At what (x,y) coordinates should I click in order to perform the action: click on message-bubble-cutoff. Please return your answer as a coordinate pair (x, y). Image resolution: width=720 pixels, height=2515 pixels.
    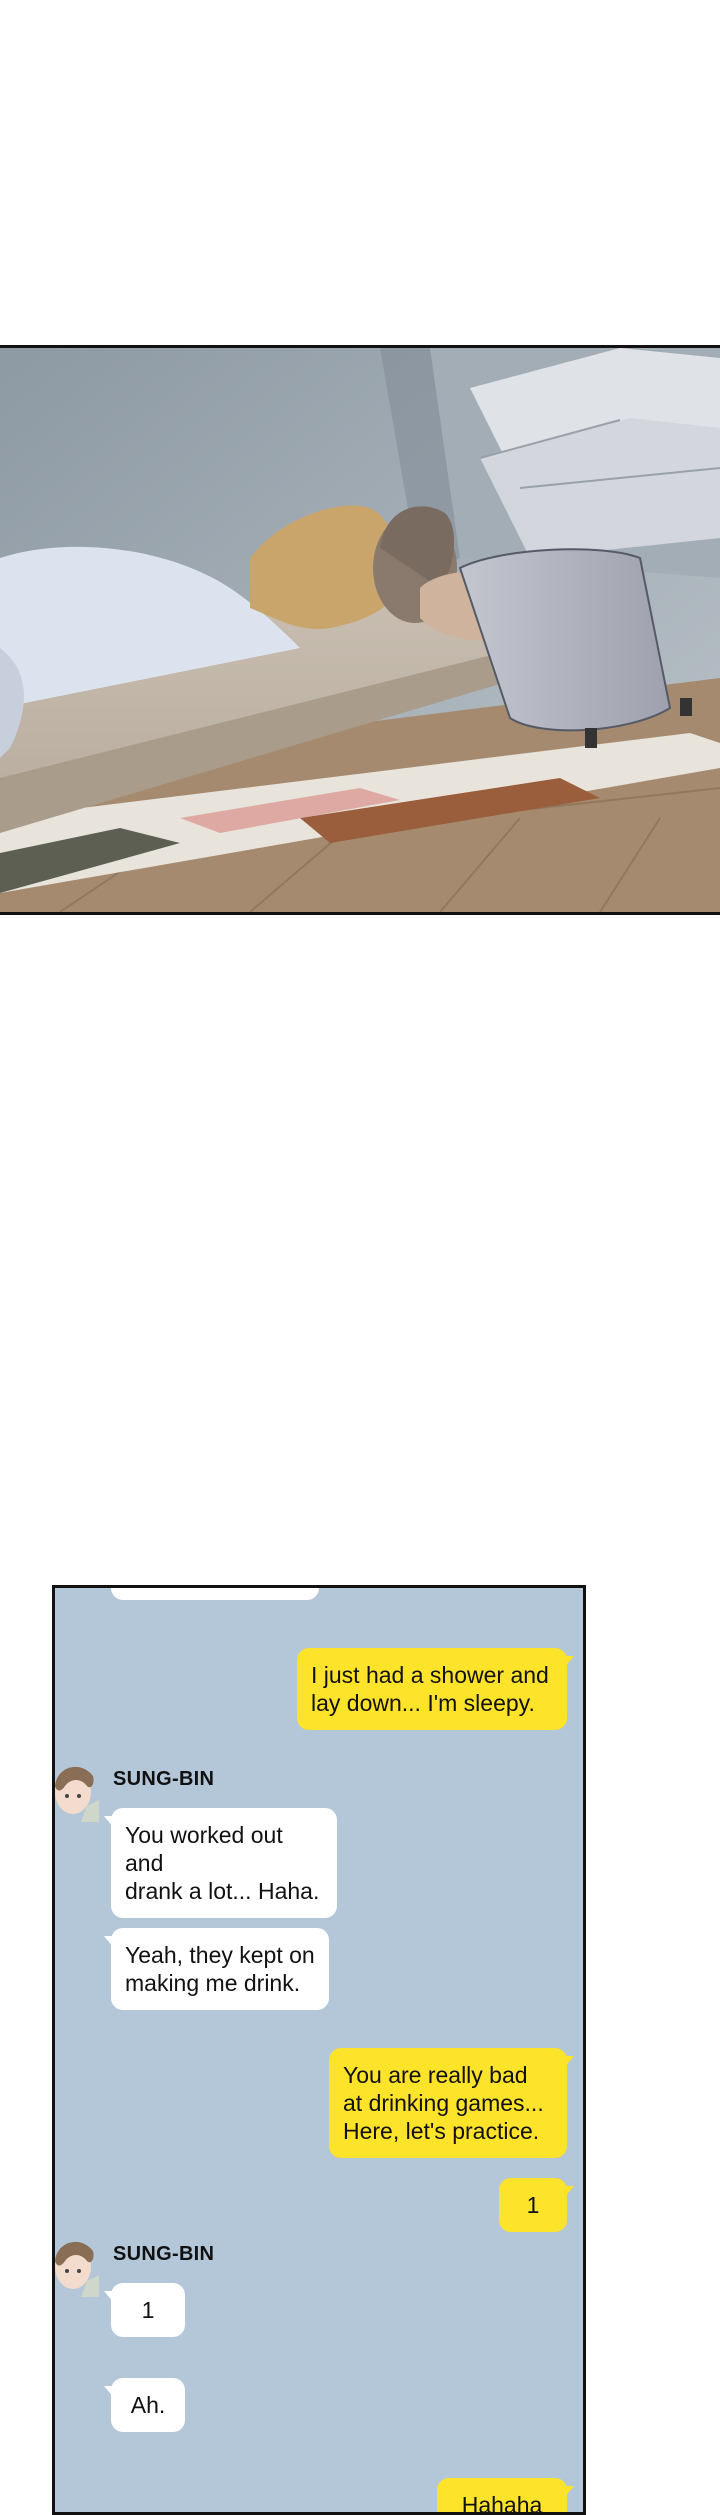
    Looking at the image, I should click on (215, 1594).